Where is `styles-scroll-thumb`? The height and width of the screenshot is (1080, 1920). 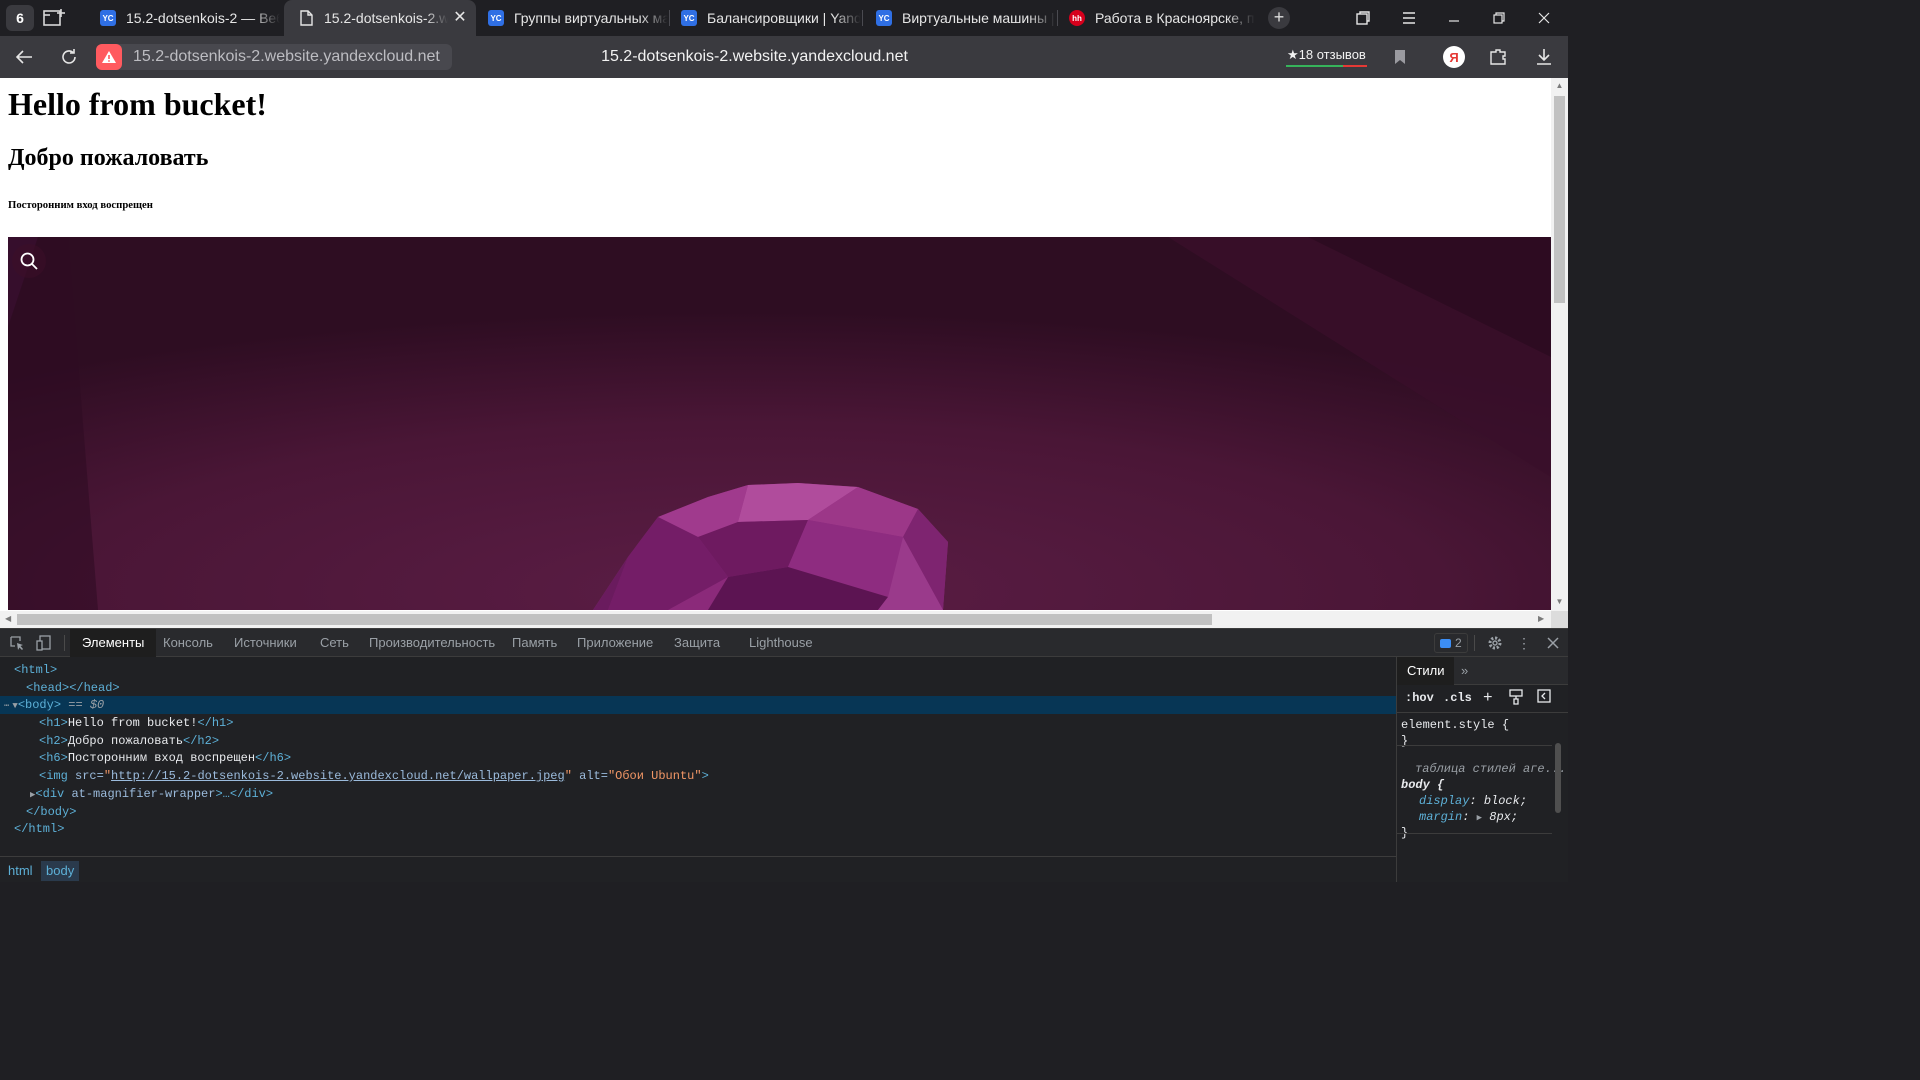
styles-scroll-thumb is located at coordinates (1558, 778).